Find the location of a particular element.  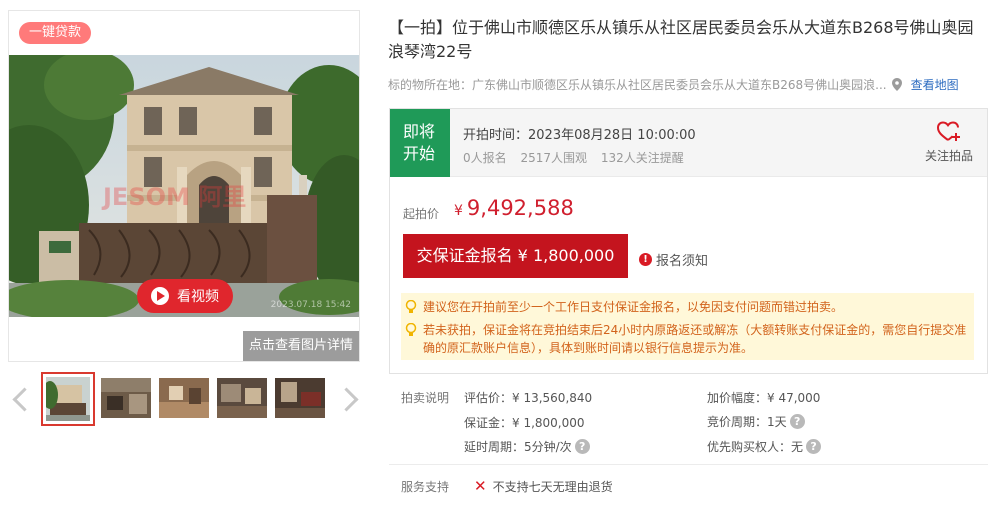

follow-label: 关注拍品 is located at coordinates (948, 156).